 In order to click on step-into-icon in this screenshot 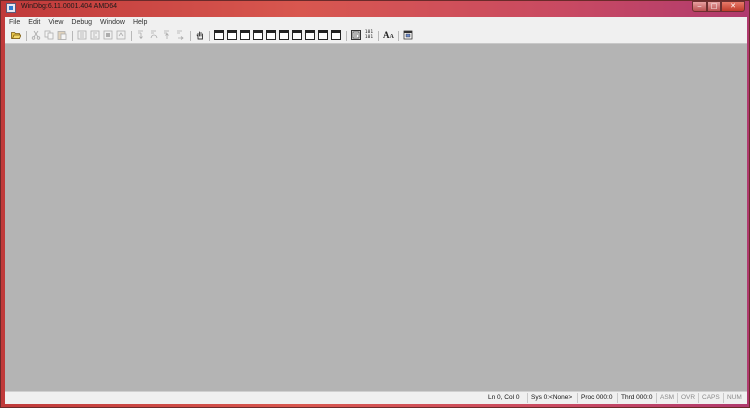, I will do `click(140, 35)`.